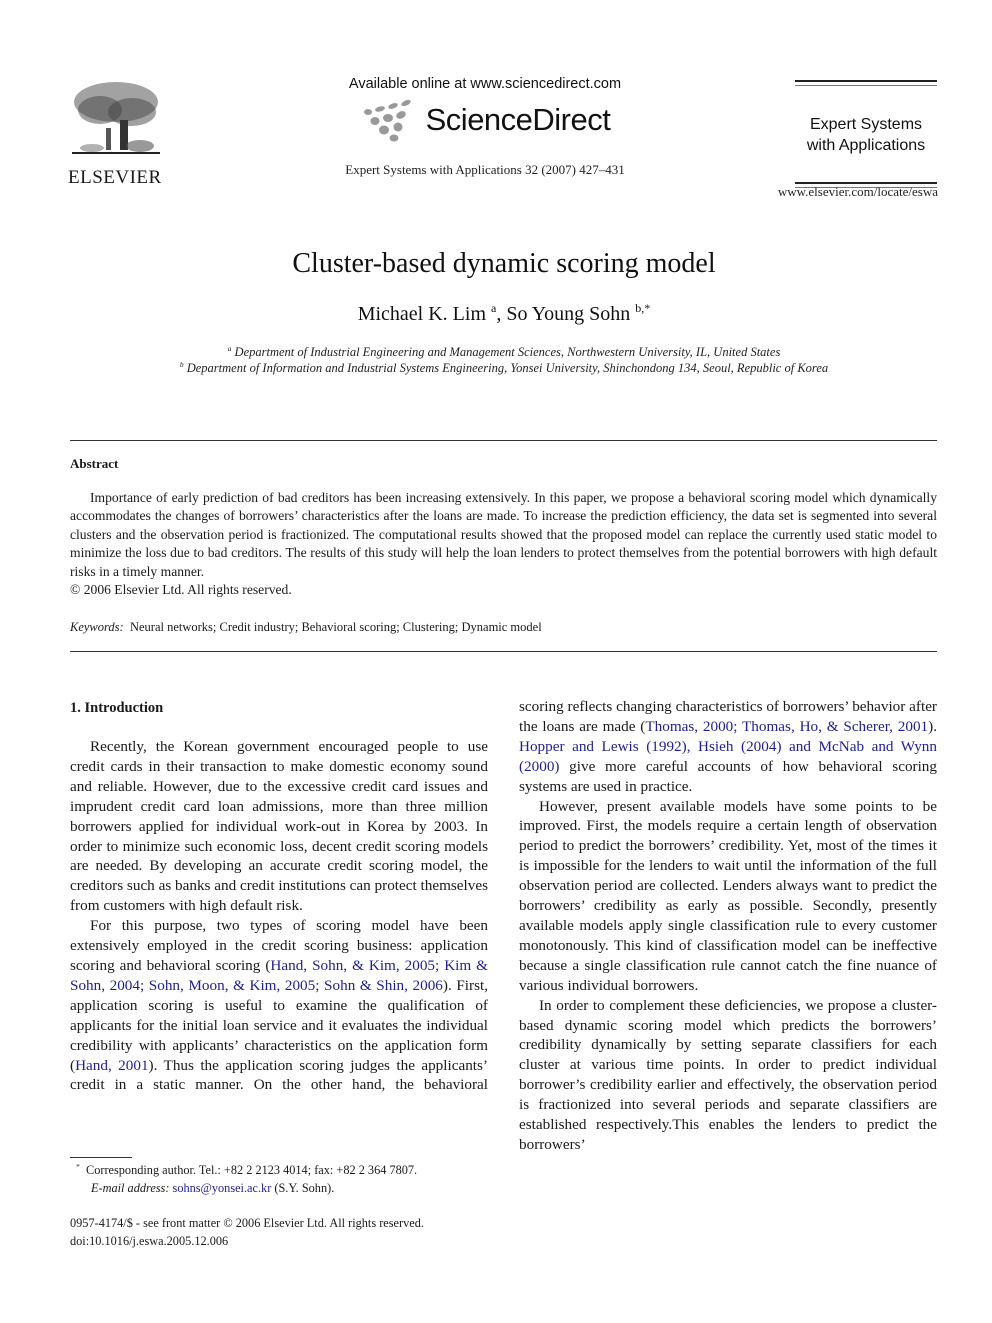  What do you see at coordinates (866, 124) in the screenshot?
I see `journal-title-line: Expert Systems` at bounding box center [866, 124].